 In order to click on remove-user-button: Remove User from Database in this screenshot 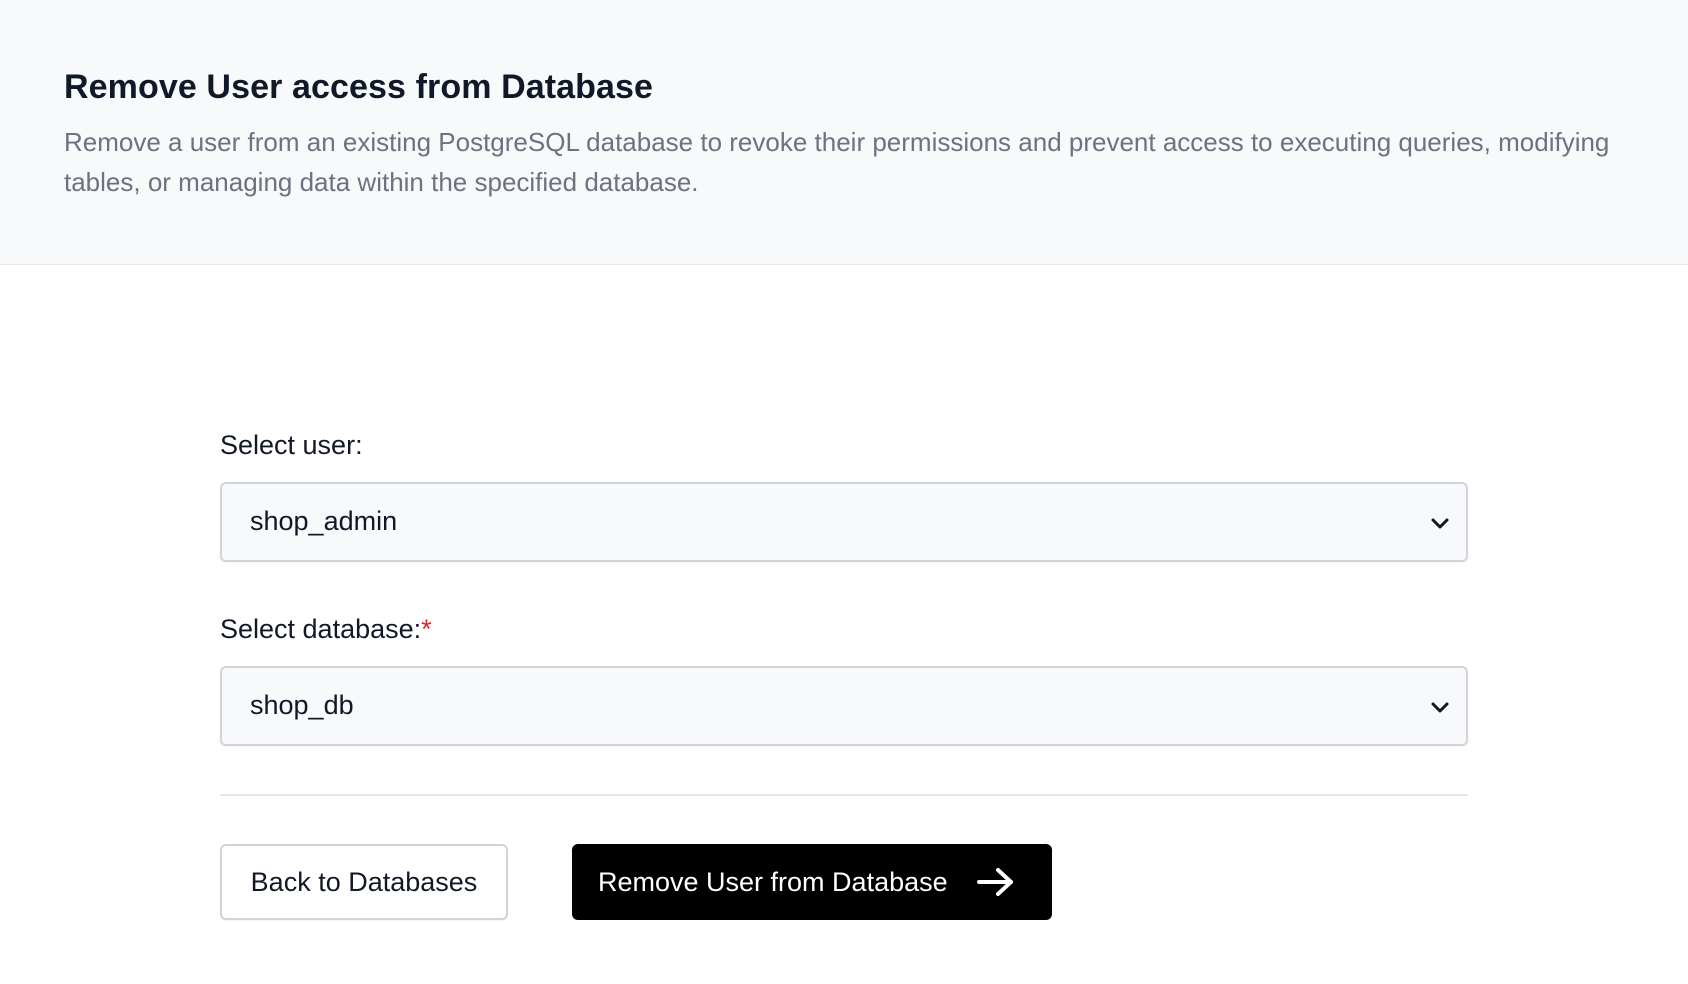, I will do `click(812, 882)`.